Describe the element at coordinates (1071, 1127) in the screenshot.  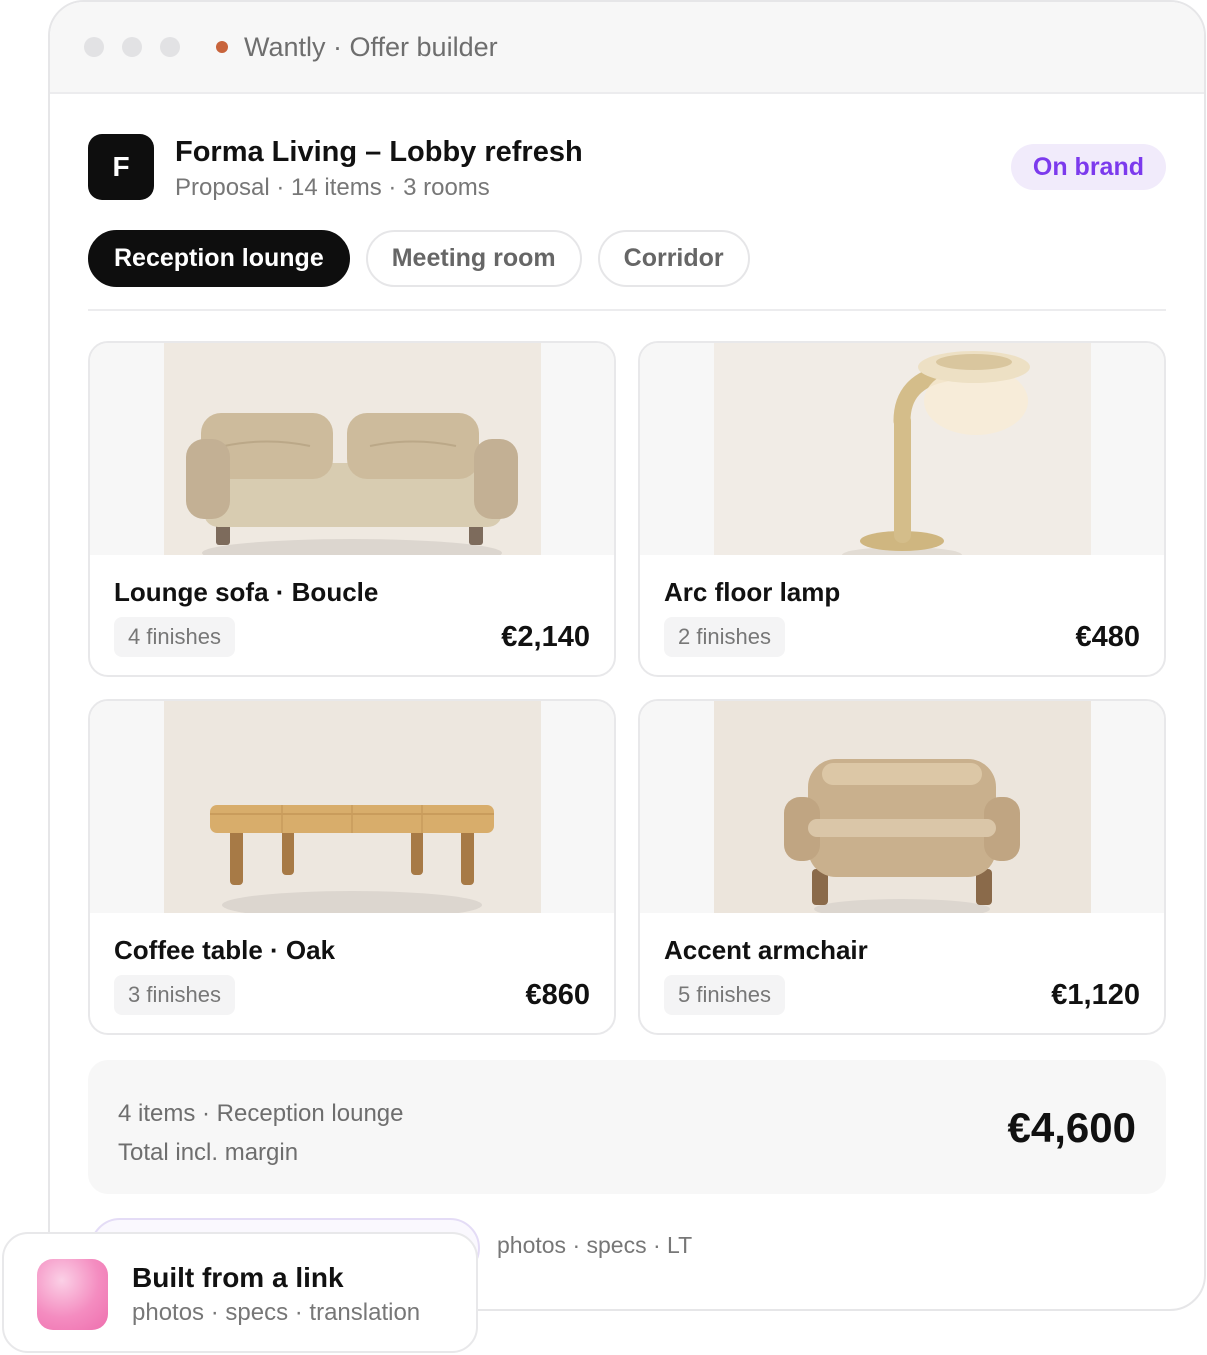
I see `summary-total: €4,600` at that location.